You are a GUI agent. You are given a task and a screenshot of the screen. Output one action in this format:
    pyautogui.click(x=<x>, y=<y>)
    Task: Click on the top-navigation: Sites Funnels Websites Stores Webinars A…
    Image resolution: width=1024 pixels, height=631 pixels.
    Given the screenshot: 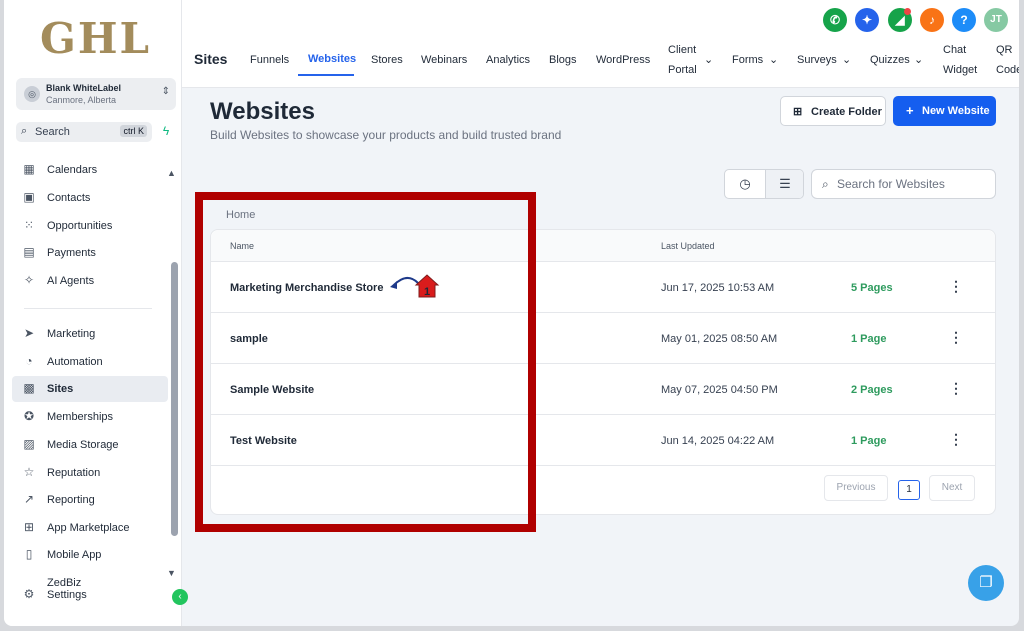 What is the action you would take?
    pyautogui.click(x=600, y=44)
    